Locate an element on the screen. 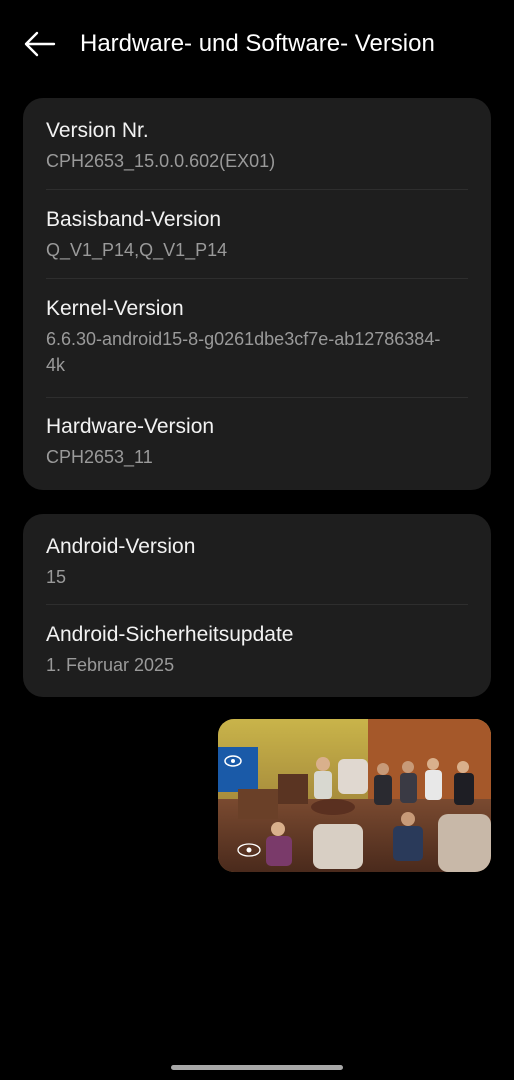  version-number-row: Version Nr. CPH2653_15.0.0.602(EX01) is located at coordinates (257, 144).